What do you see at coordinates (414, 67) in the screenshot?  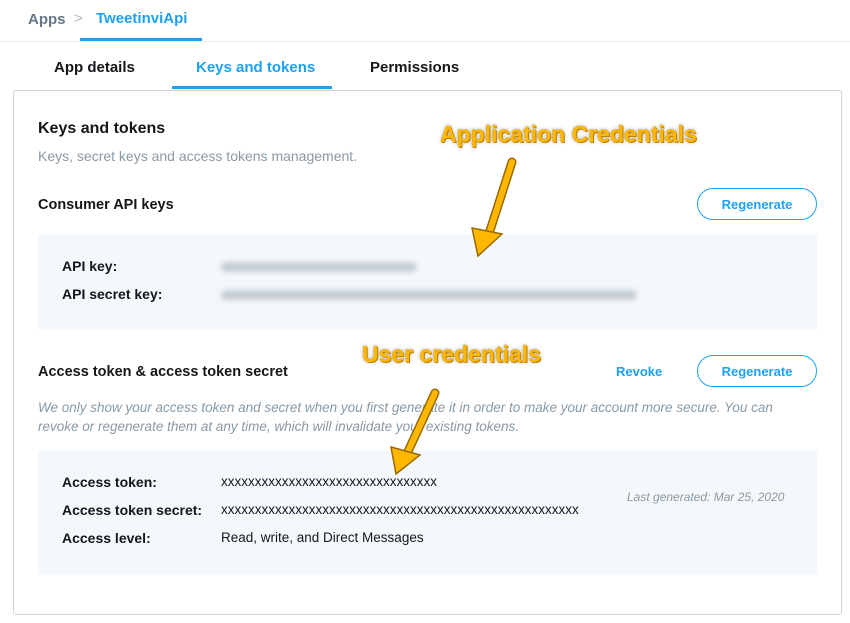 I see `tab-permissions: Permissions` at bounding box center [414, 67].